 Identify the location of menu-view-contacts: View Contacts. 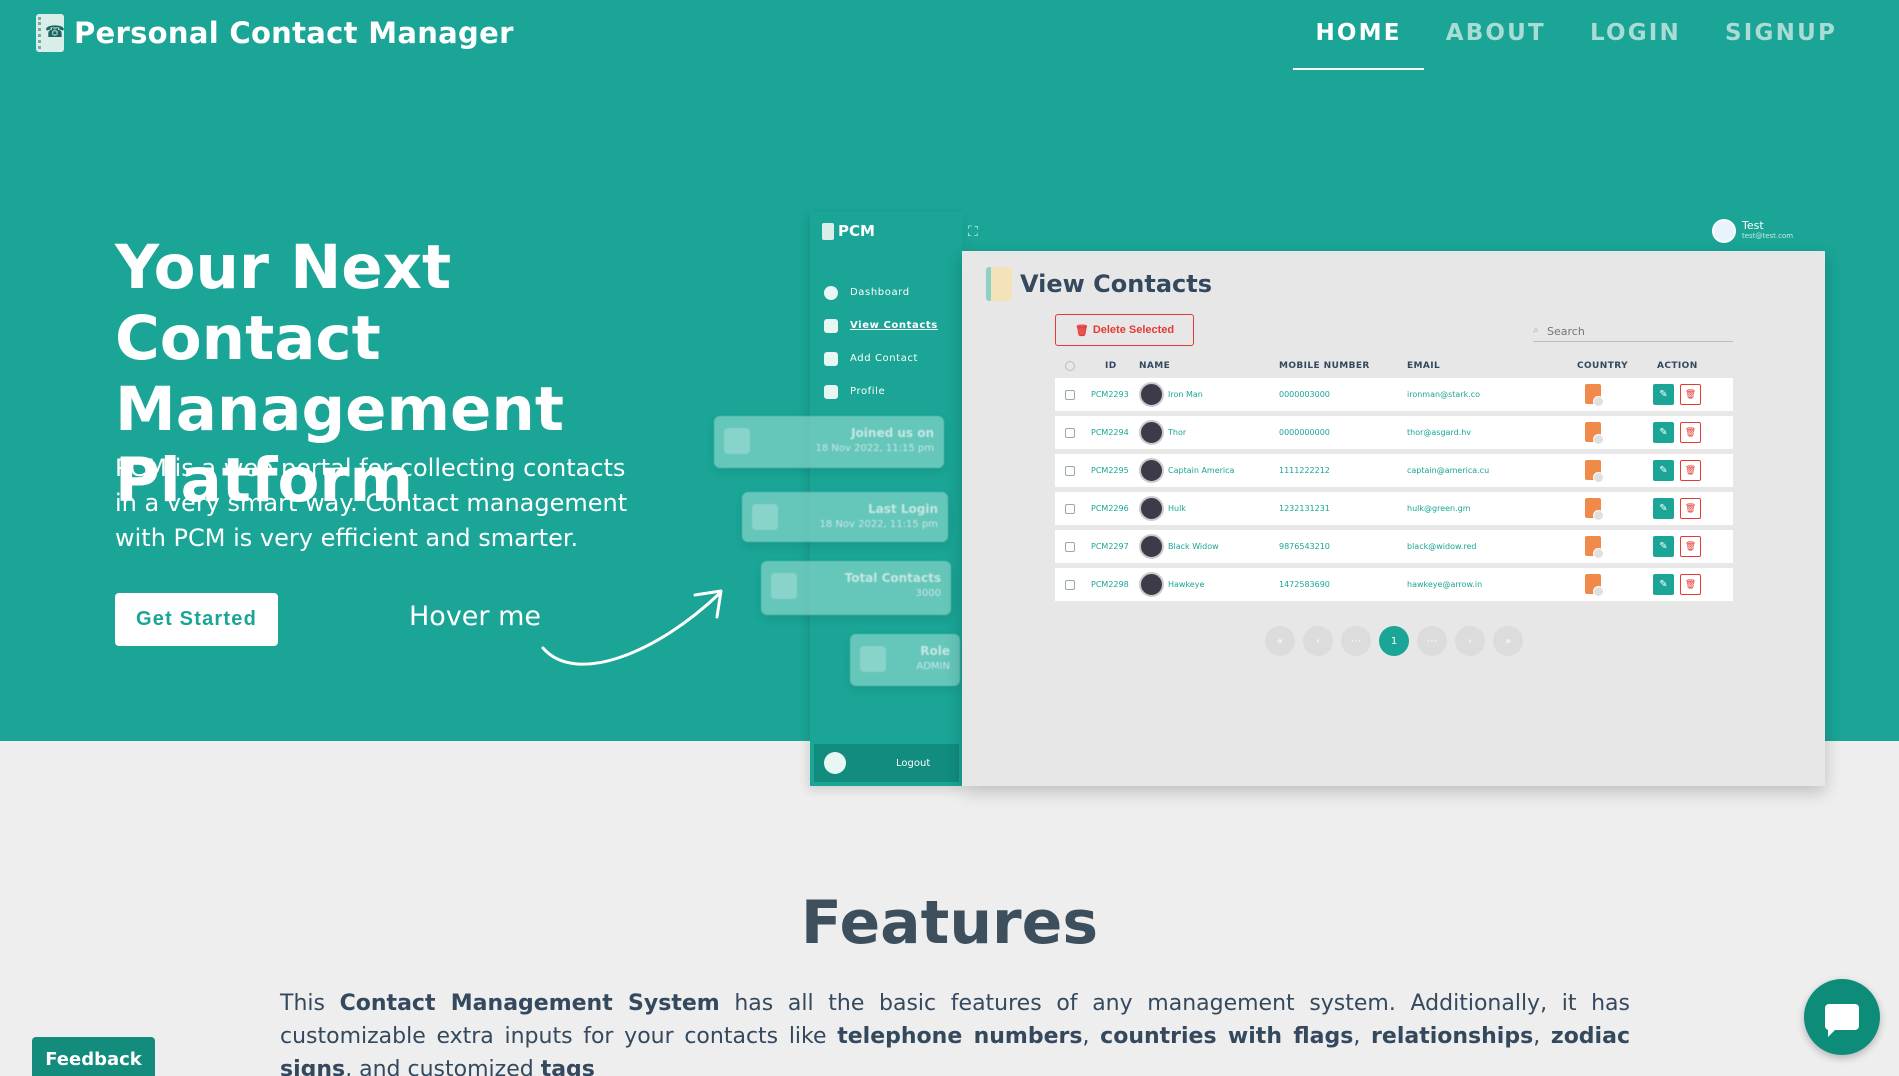
(881, 325).